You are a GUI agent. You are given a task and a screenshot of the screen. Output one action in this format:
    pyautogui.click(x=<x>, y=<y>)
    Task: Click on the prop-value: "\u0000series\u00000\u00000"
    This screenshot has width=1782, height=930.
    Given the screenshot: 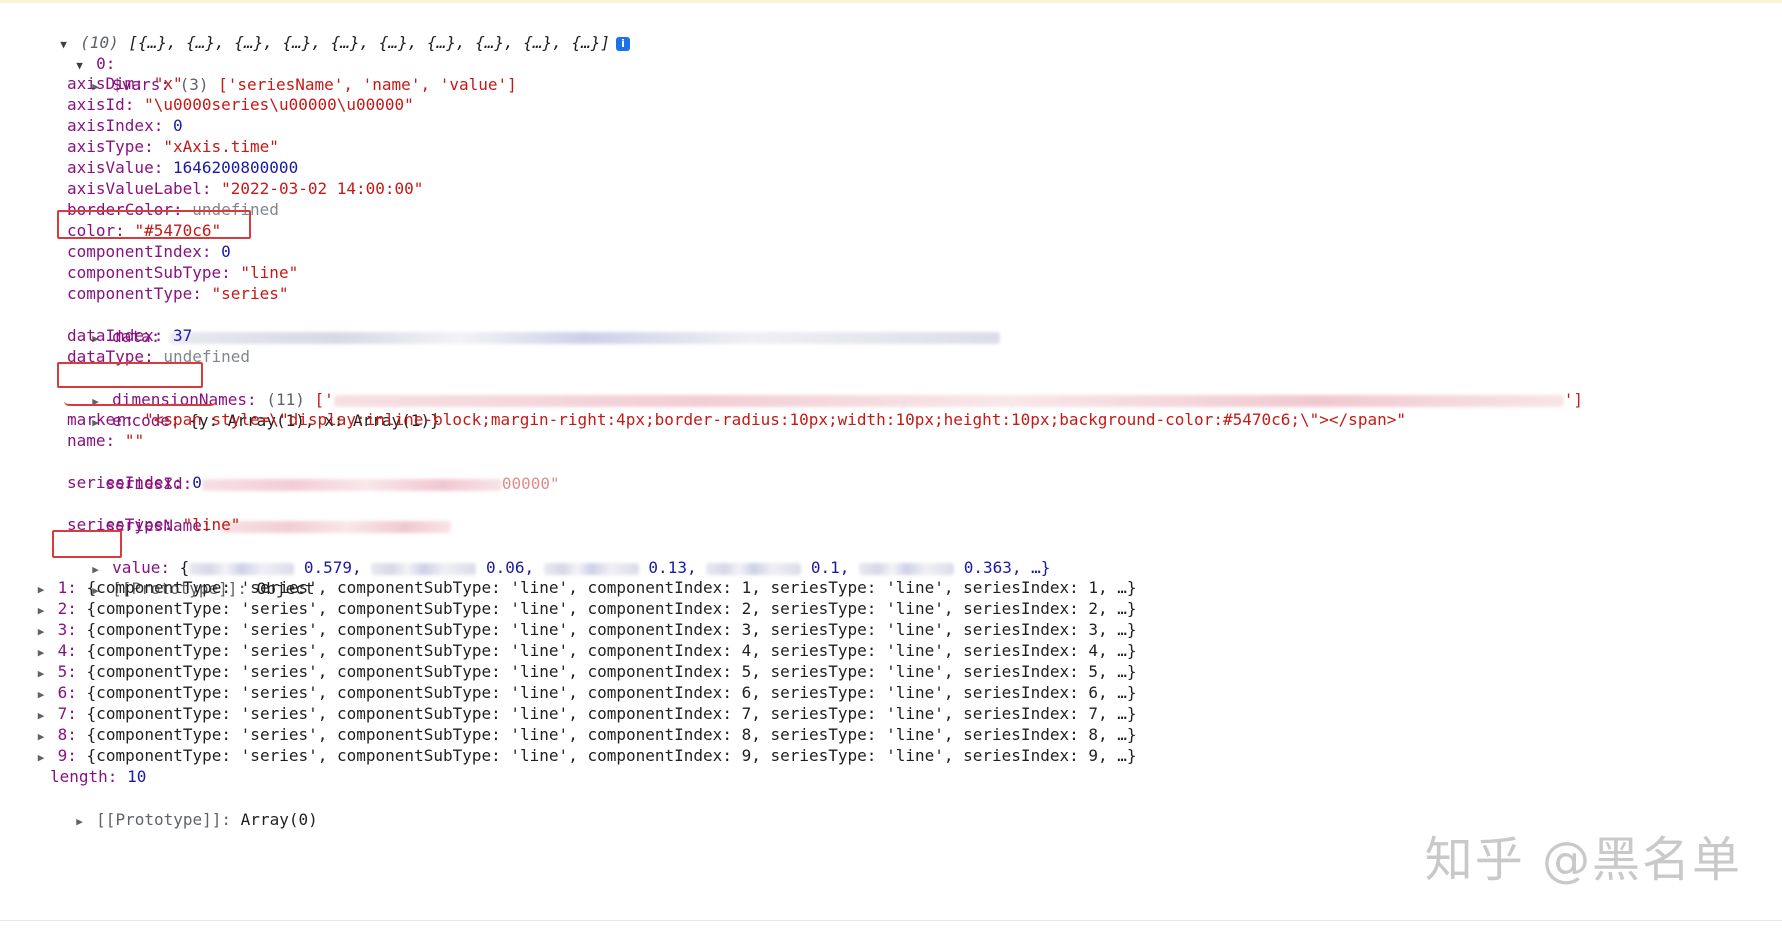 What is the action you would take?
    pyautogui.click(x=279, y=104)
    